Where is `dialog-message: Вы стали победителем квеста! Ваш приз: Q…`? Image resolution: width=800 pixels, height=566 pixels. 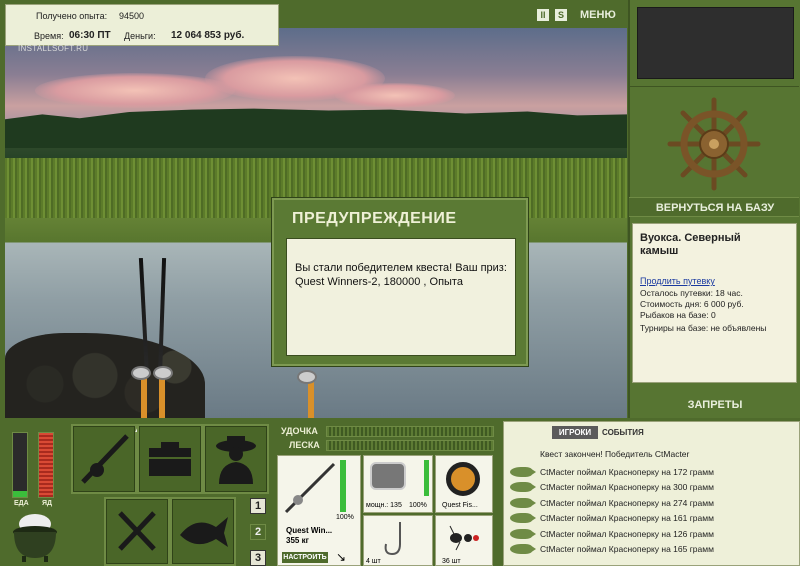 dialog-message: Вы стали победителем квеста! Ваш приз: Q… is located at coordinates (401, 297).